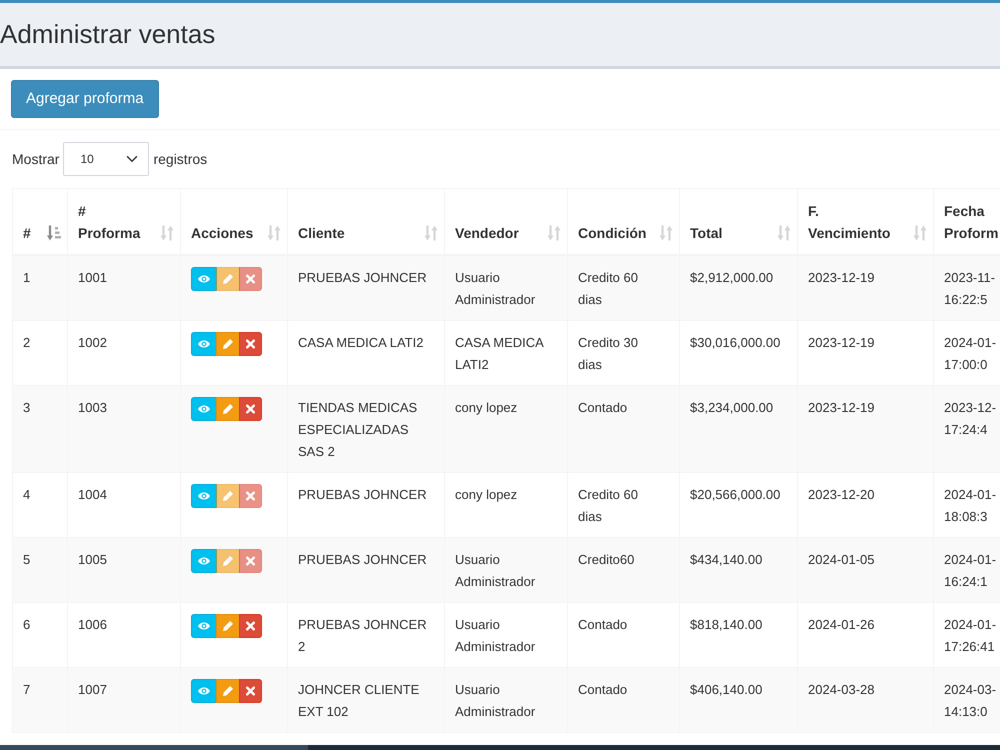 This screenshot has width=1000, height=750. What do you see at coordinates (124, 634) in the screenshot?
I see `table-cell: 1006` at bounding box center [124, 634].